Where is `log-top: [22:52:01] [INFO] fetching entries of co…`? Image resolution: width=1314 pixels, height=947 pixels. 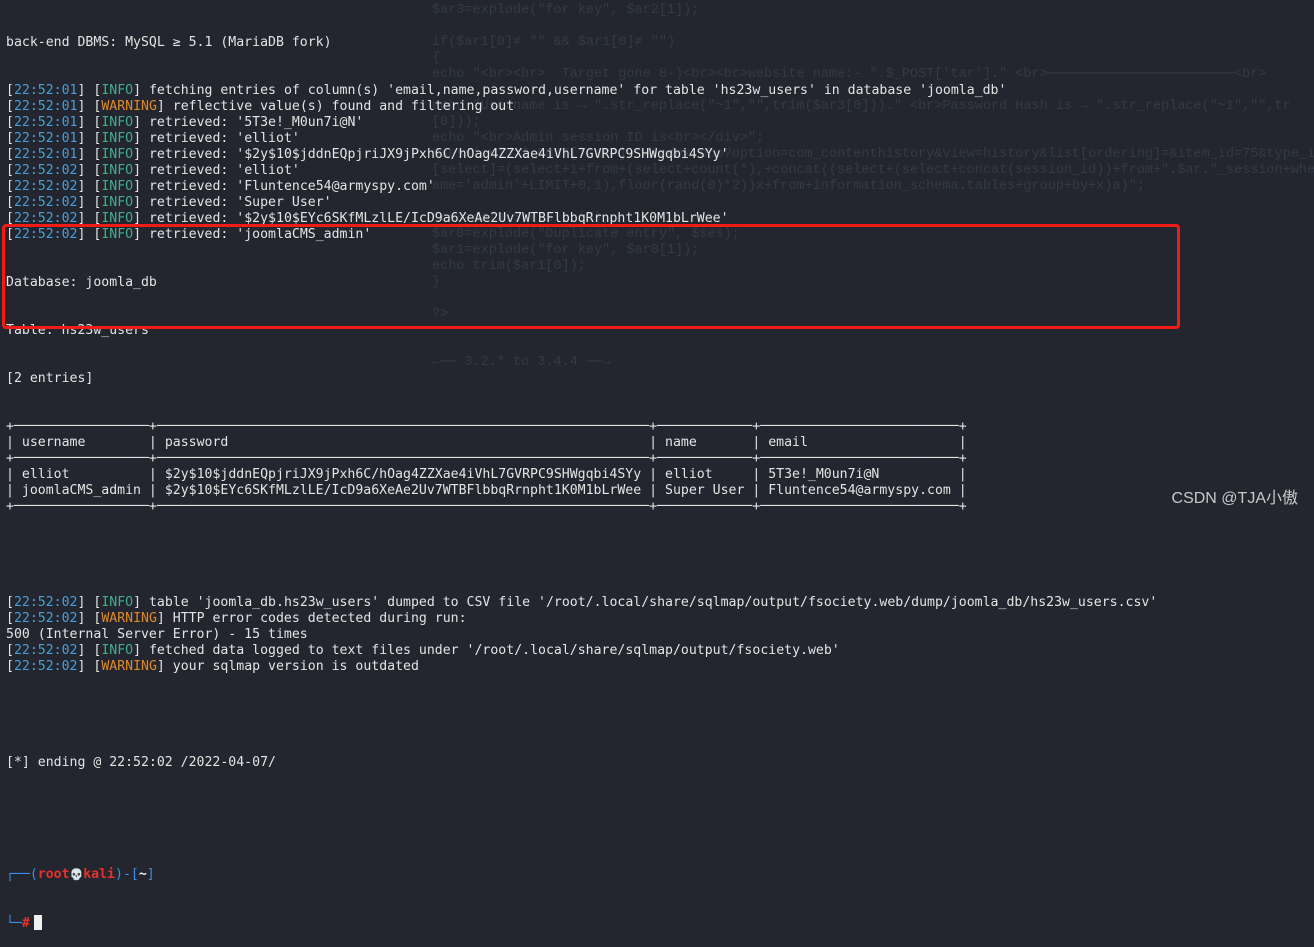 log-top: [22:52:01] [INFO] fetching entries of co… is located at coordinates (581, 163).